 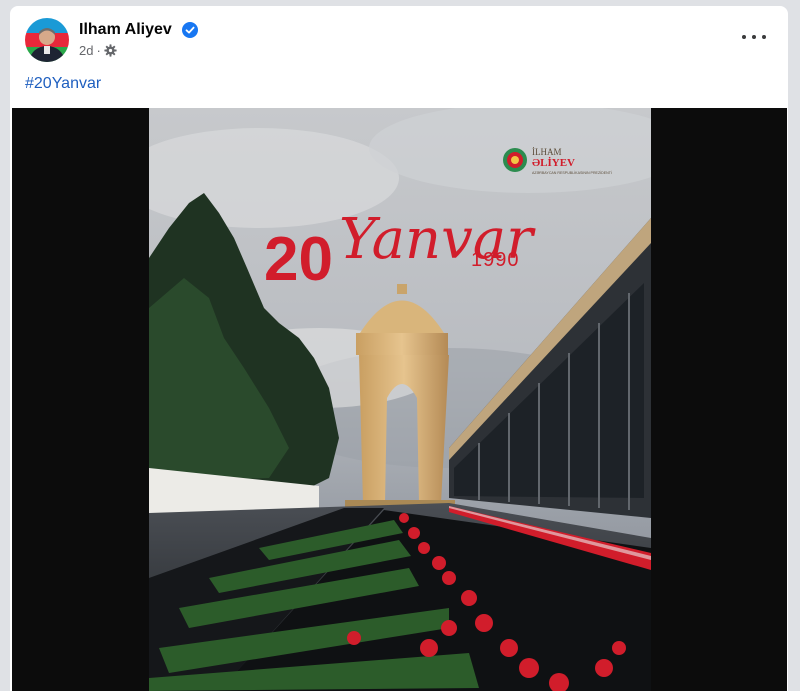 I want to click on post-meta: 2d ·, so click(x=98, y=50).